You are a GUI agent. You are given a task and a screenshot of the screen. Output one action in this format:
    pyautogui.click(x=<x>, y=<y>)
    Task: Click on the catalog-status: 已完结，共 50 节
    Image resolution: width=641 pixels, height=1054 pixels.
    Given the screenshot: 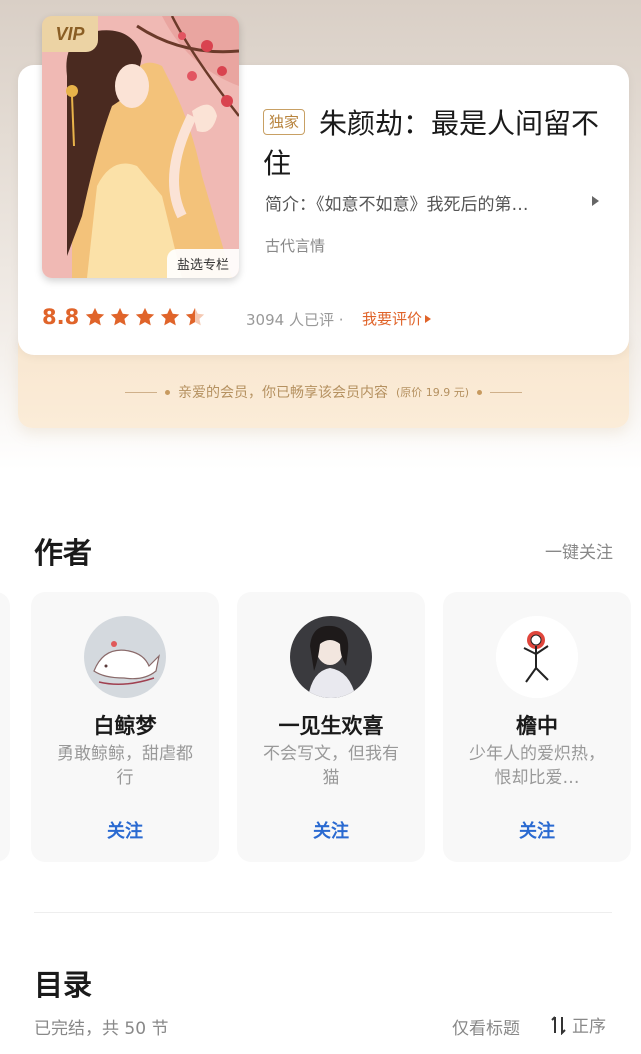 What is the action you would take?
    pyautogui.click(x=101, y=1029)
    